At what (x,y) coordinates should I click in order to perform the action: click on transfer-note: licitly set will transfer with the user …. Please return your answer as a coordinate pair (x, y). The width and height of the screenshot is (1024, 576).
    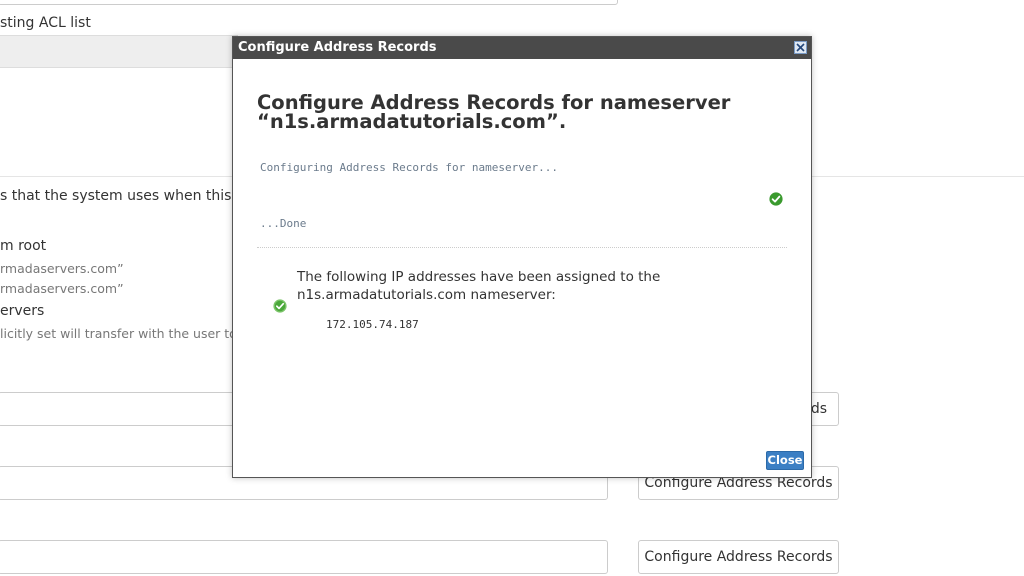
    Looking at the image, I should click on (123, 333).